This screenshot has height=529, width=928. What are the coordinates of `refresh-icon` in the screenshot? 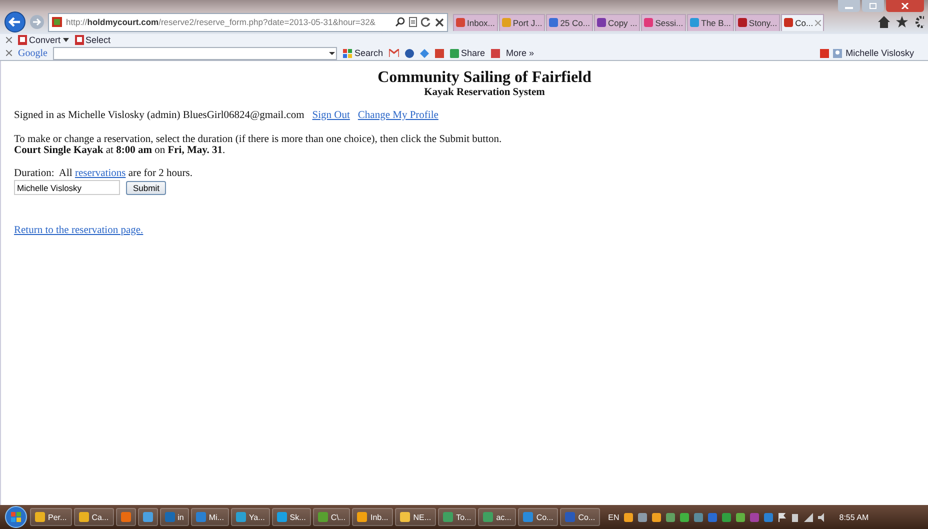 It's located at (426, 22).